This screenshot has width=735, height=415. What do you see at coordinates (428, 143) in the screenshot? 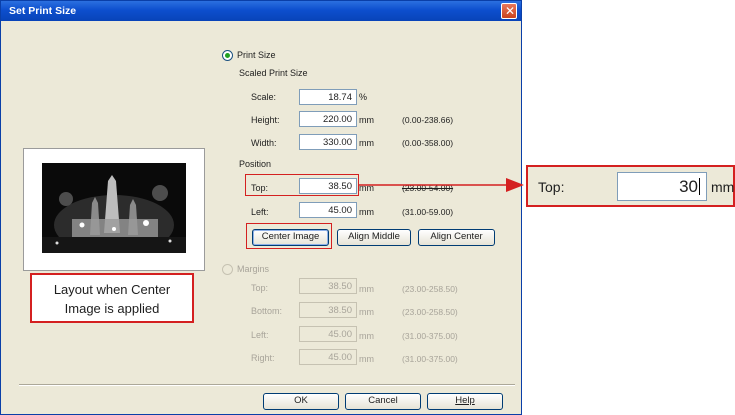
I see `width-range: (0.00-358.00)` at bounding box center [428, 143].